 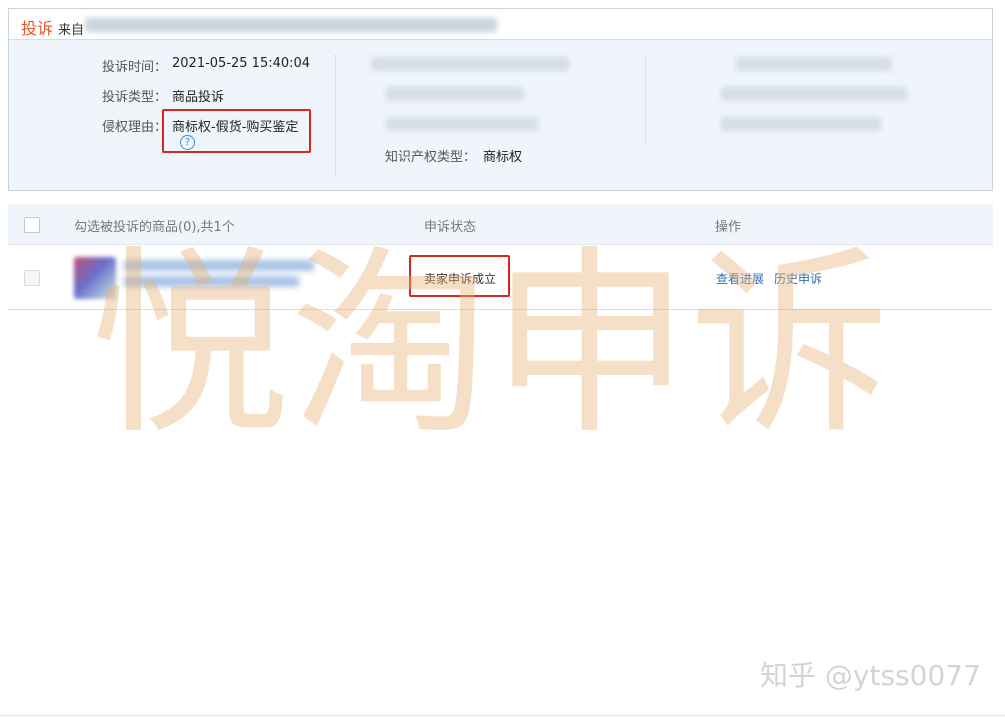 I want to click on reason-highlight-box, so click(x=236, y=131).